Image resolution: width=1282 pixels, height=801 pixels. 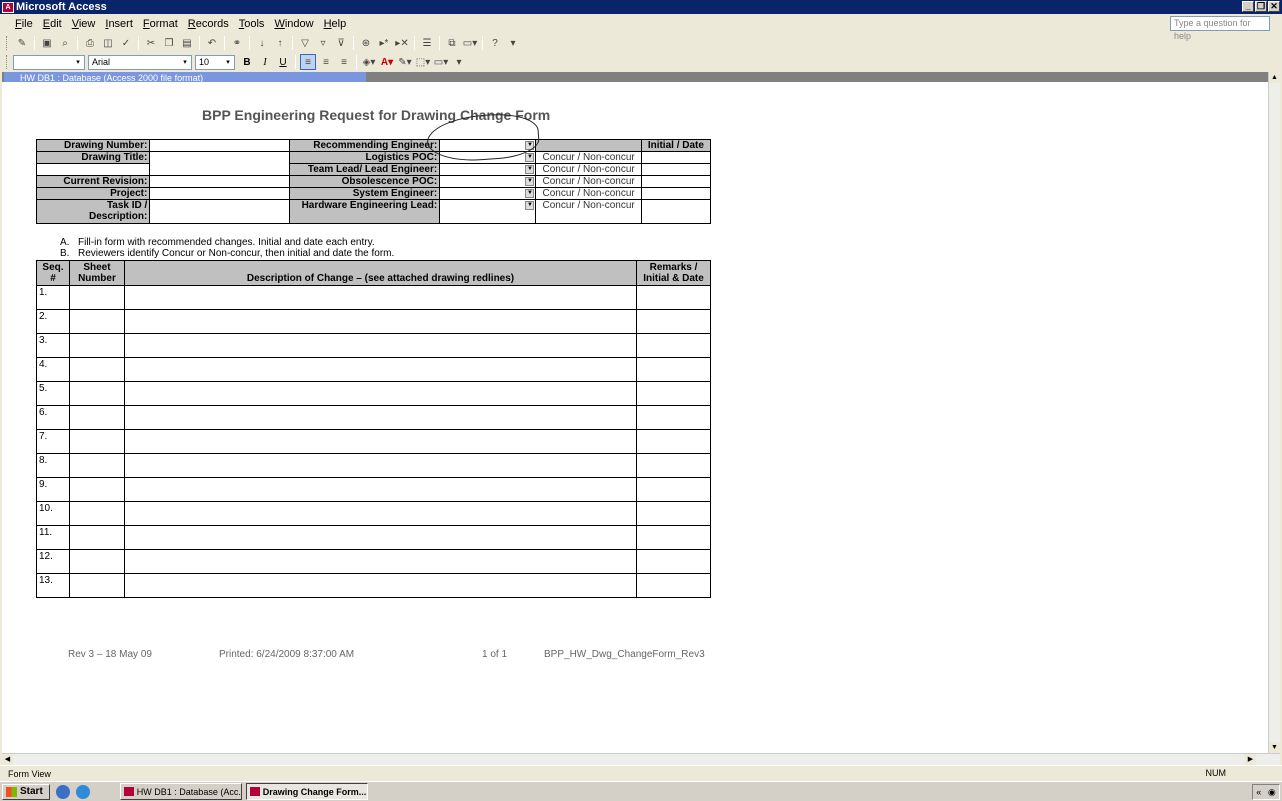 I want to click on line-color-icon: ✎▾, so click(x=405, y=62).